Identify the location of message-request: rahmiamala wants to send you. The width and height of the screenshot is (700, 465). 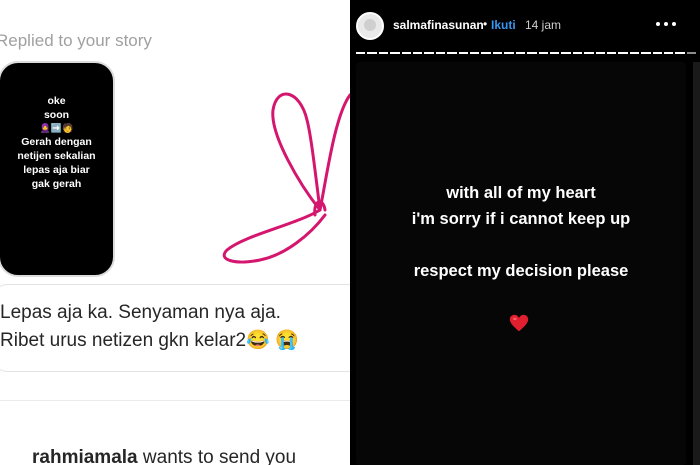
(164, 456).